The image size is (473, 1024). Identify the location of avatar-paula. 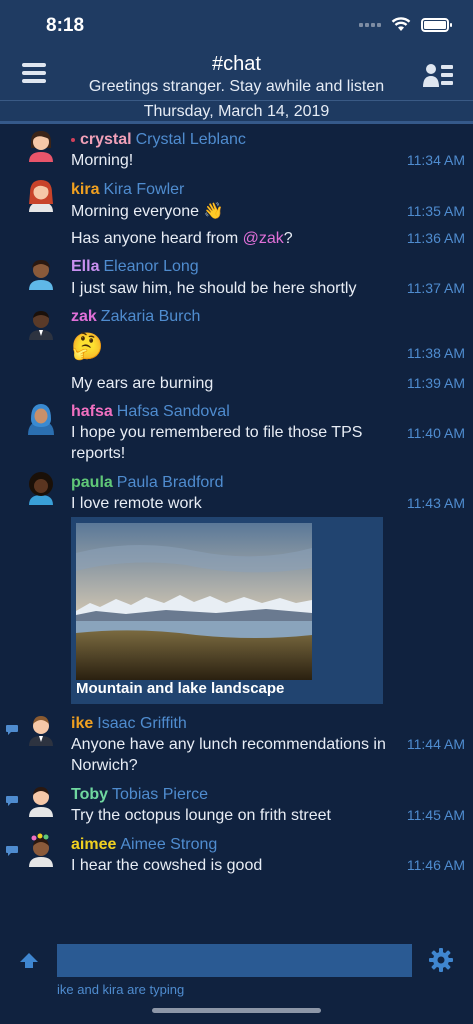
(41, 488).